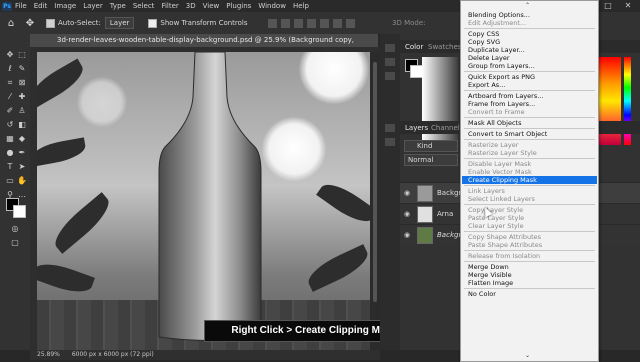  Describe the element at coordinates (22, 111) in the screenshot. I see `clone-stamp-icon: ♙` at that location.